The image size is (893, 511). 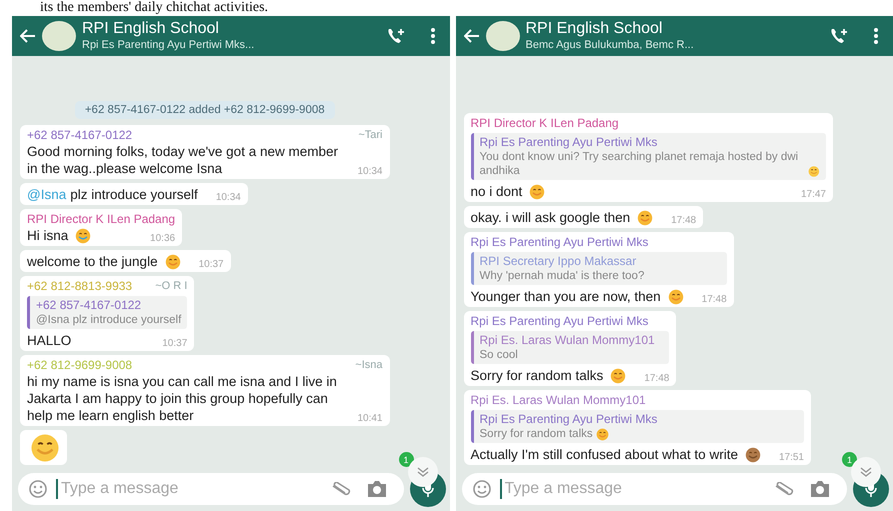 What do you see at coordinates (109, 320) in the screenshot?
I see `quoted-text: @Isna plz introduce yourself` at bounding box center [109, 320].